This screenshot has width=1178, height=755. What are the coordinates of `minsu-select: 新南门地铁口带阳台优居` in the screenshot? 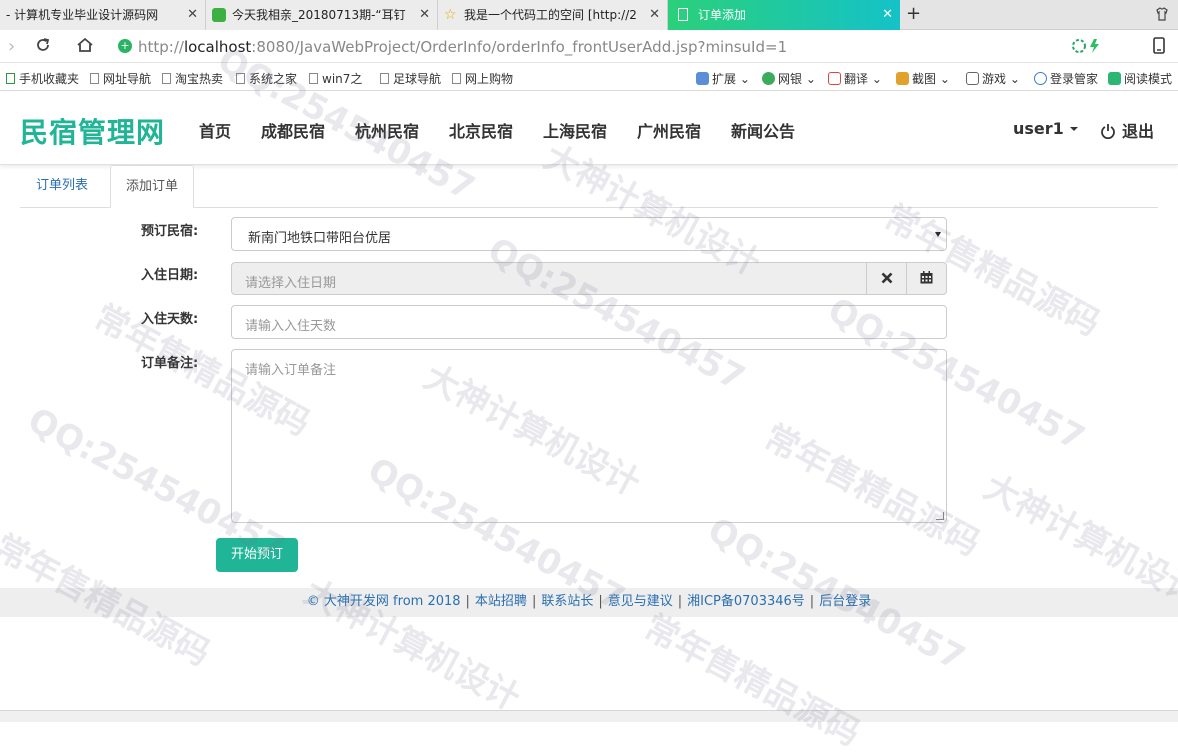 It's located at (589, 234).